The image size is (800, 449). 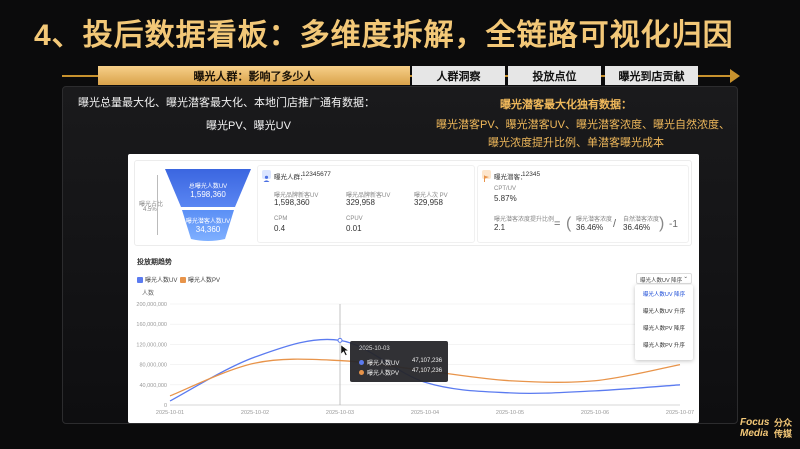 I want to click on tooltip-row-pv: 曝光人数PV 47,107,236, so click(x=400, y=372).